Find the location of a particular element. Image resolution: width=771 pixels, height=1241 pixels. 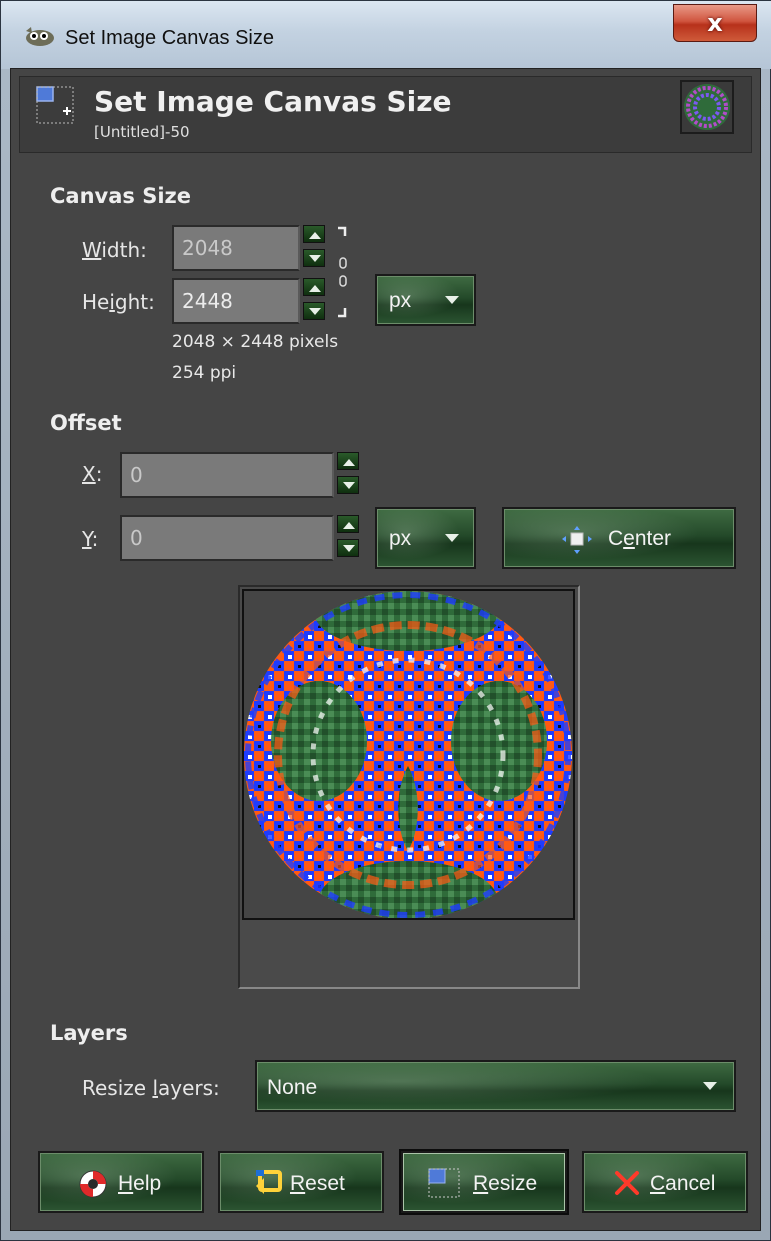

dialog-header: Set Image Canvas Size [Untitled]-50 is located at coordinates (385, 114).